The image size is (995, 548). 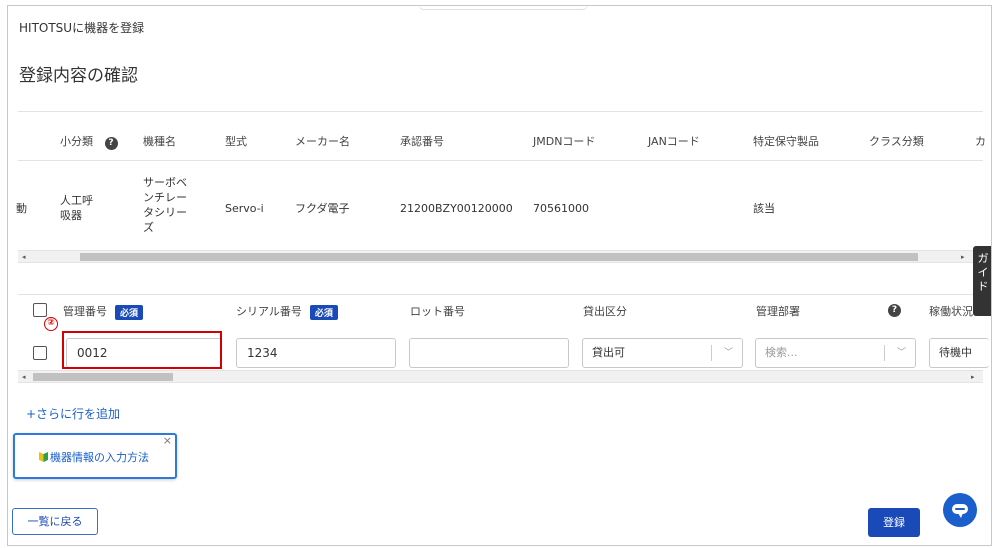 What do you see at coordinates (662, 353) in the screenshot?
I see `lend-select: 貸出可 ﹀` at bounding box center [662, 353].